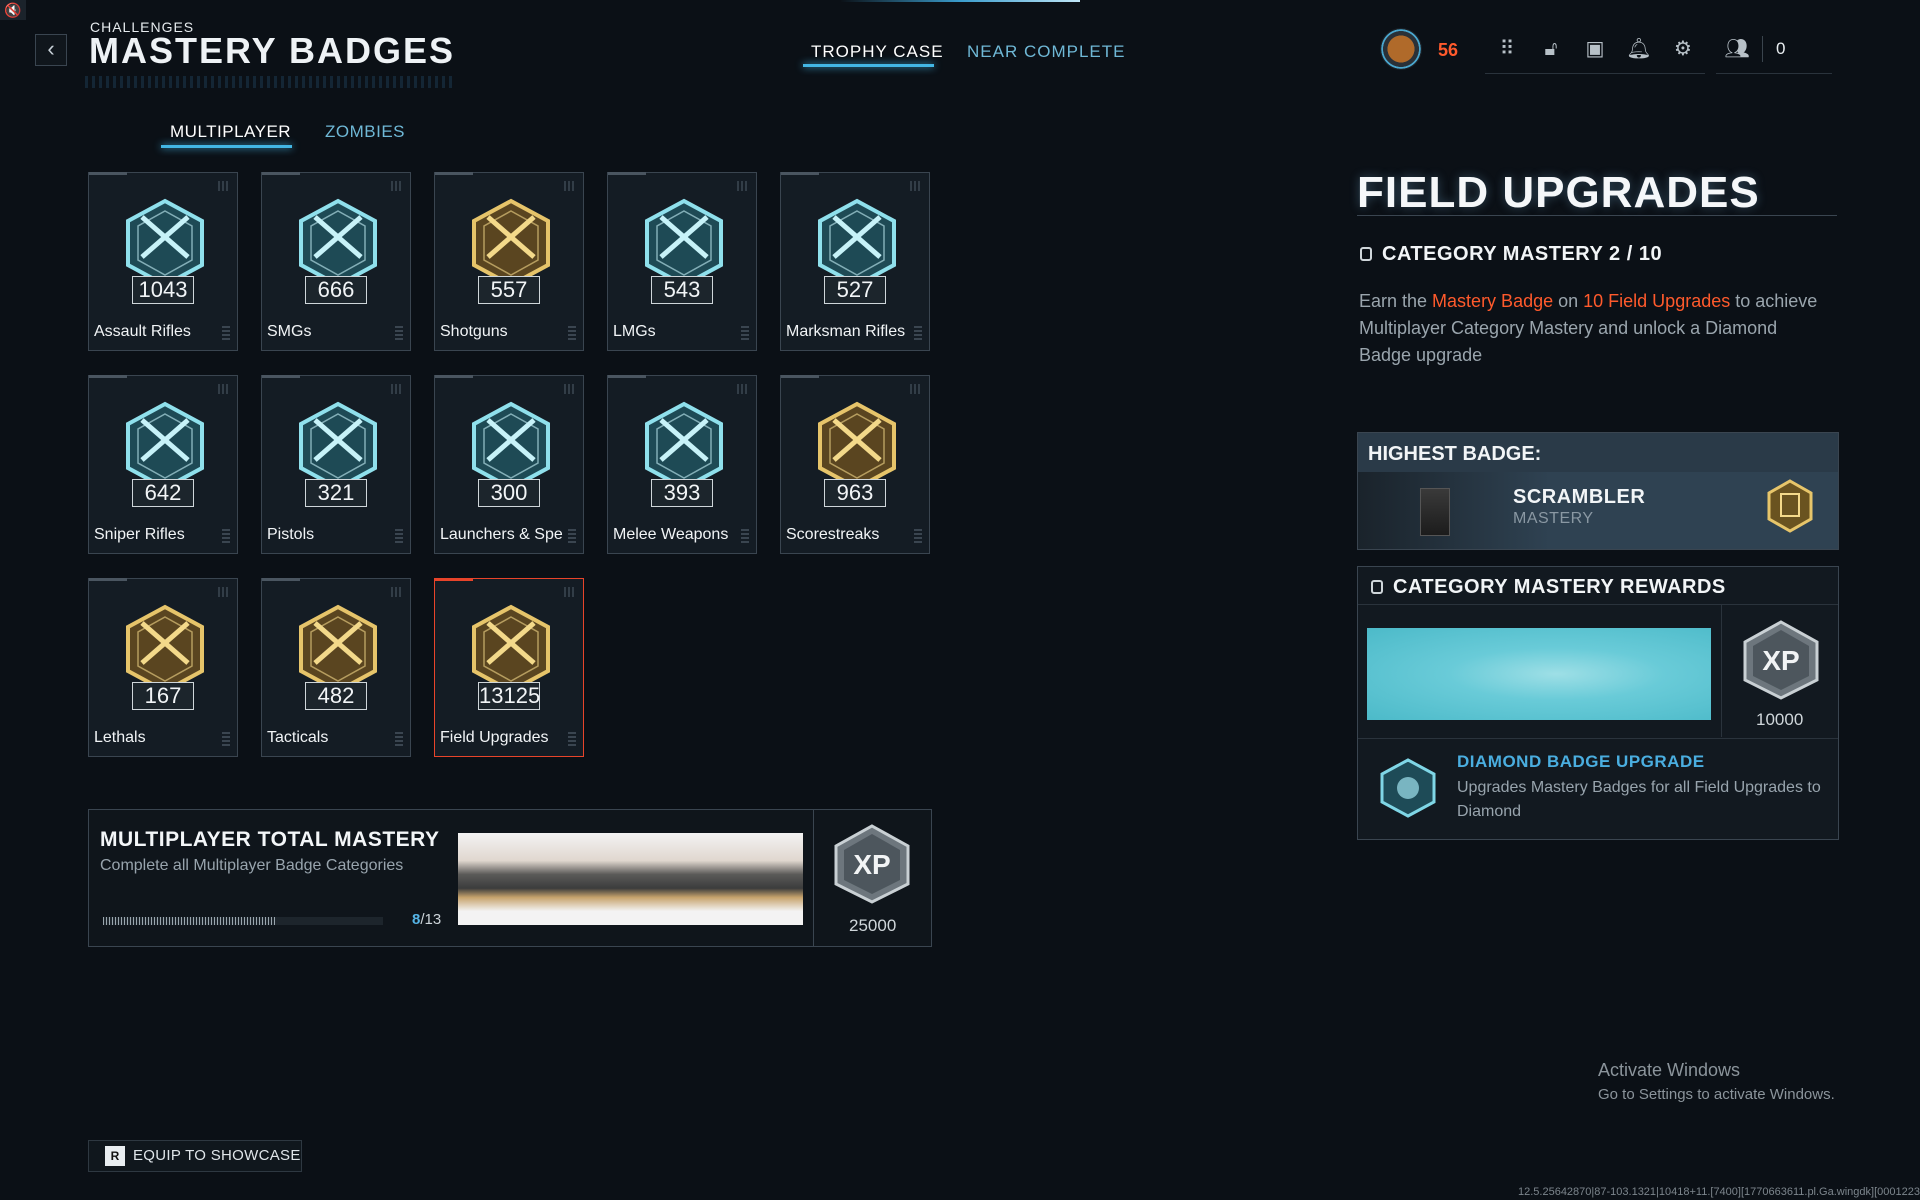 The width and height of the screenshot is (1920, 1200). I want to click on tab-near-complete: NEAR COMPLETE, so click(1046, 52).